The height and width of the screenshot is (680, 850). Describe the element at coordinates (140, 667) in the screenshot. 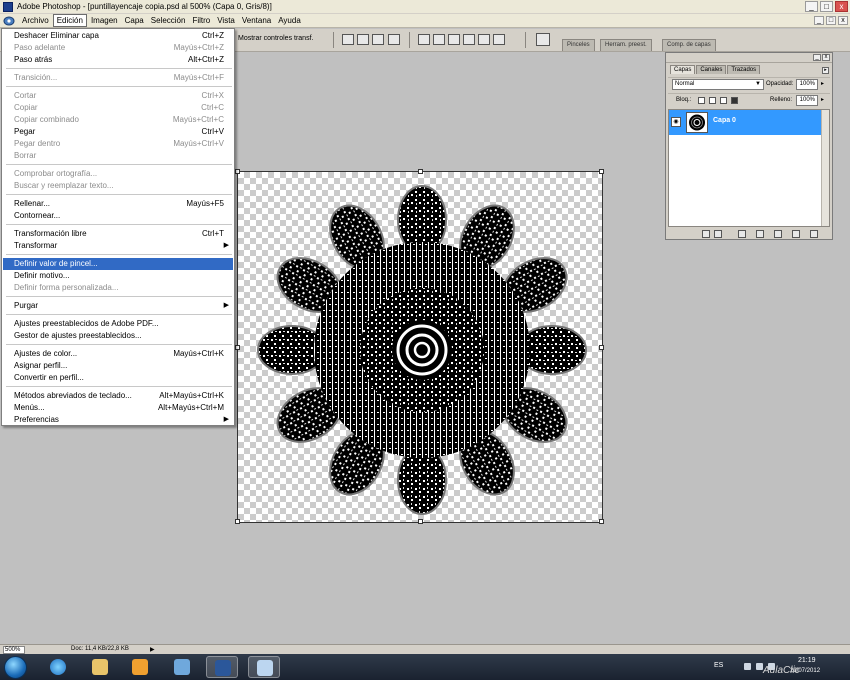

I see `taskbar-media-player` at that location.